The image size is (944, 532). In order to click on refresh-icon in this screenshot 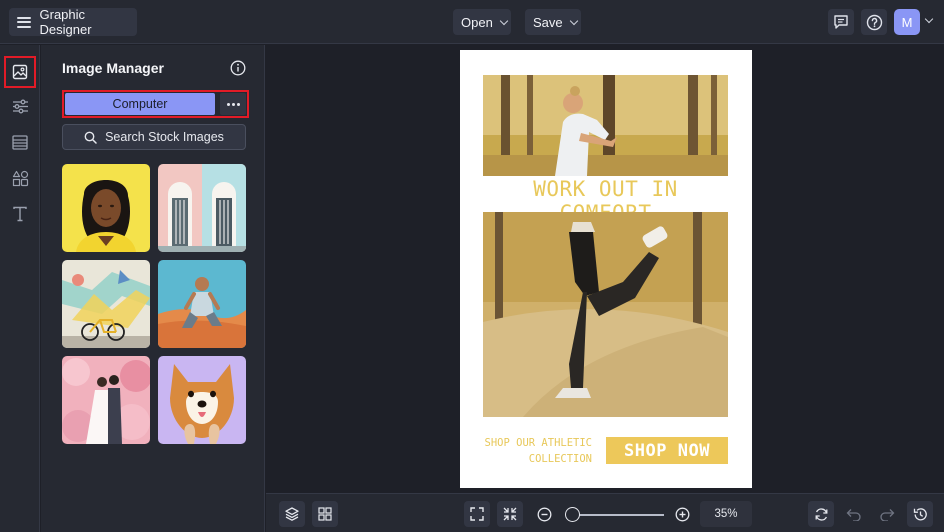, I will do `click(821, 514)`.